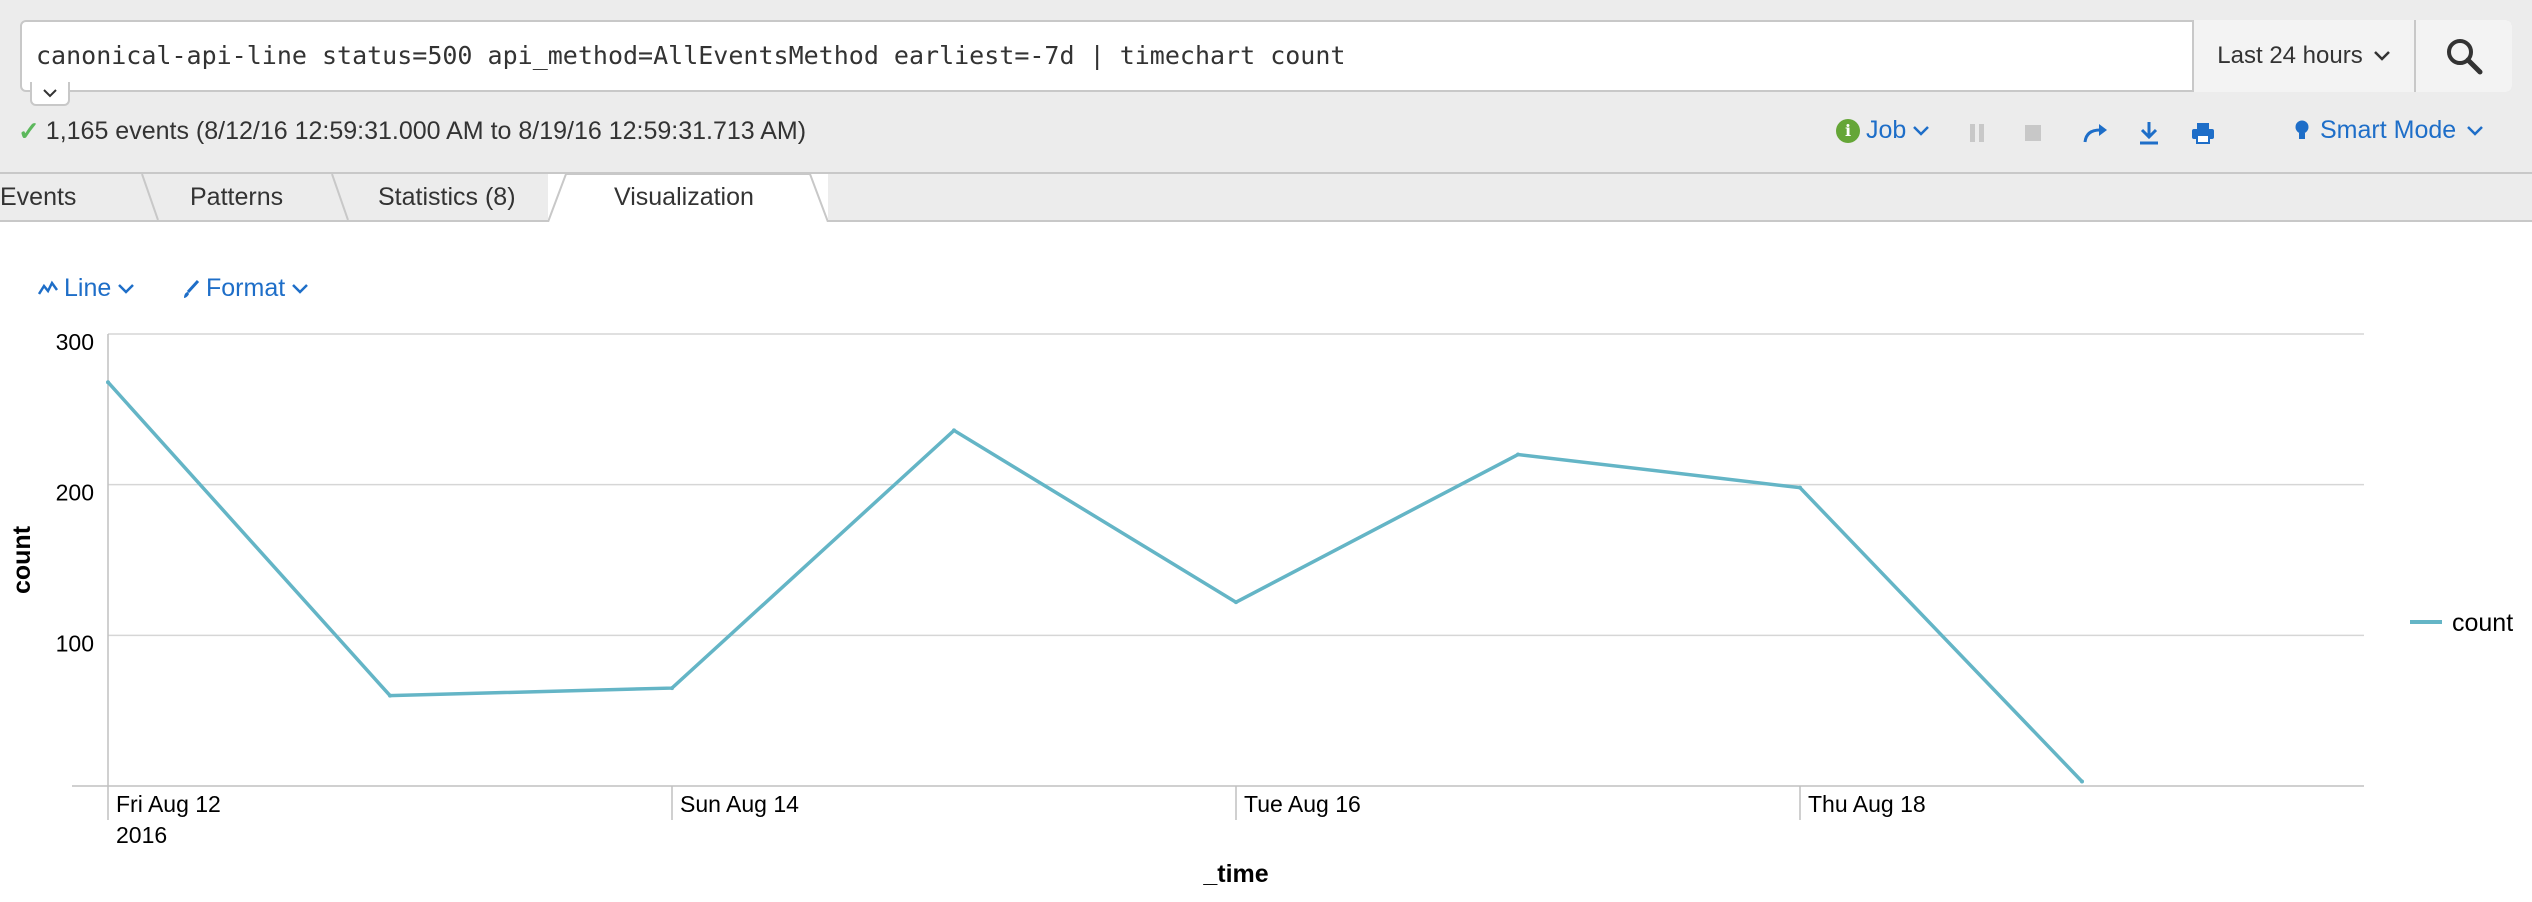 This screenshot has width=2532, height=902. Describe the element at coordinates (22, 559) in the screenshot. I see `y-axis-title: count` at that location.